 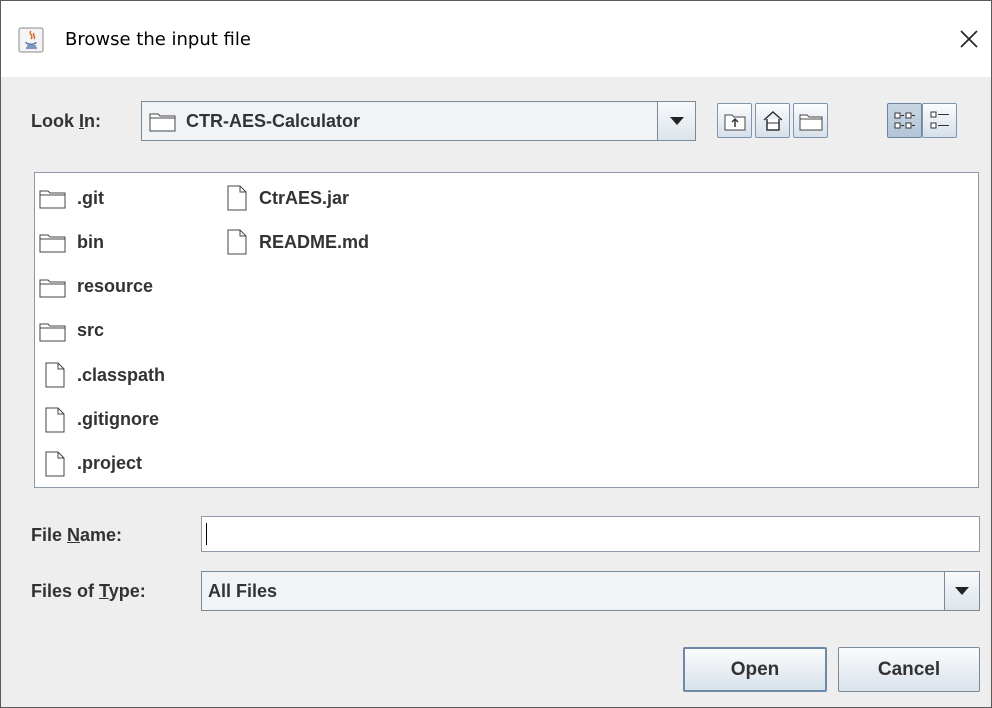 What do you see at coordinates (91, 330) in the screenshot?
I see `file-name: src` at bounding box center [91, 330].